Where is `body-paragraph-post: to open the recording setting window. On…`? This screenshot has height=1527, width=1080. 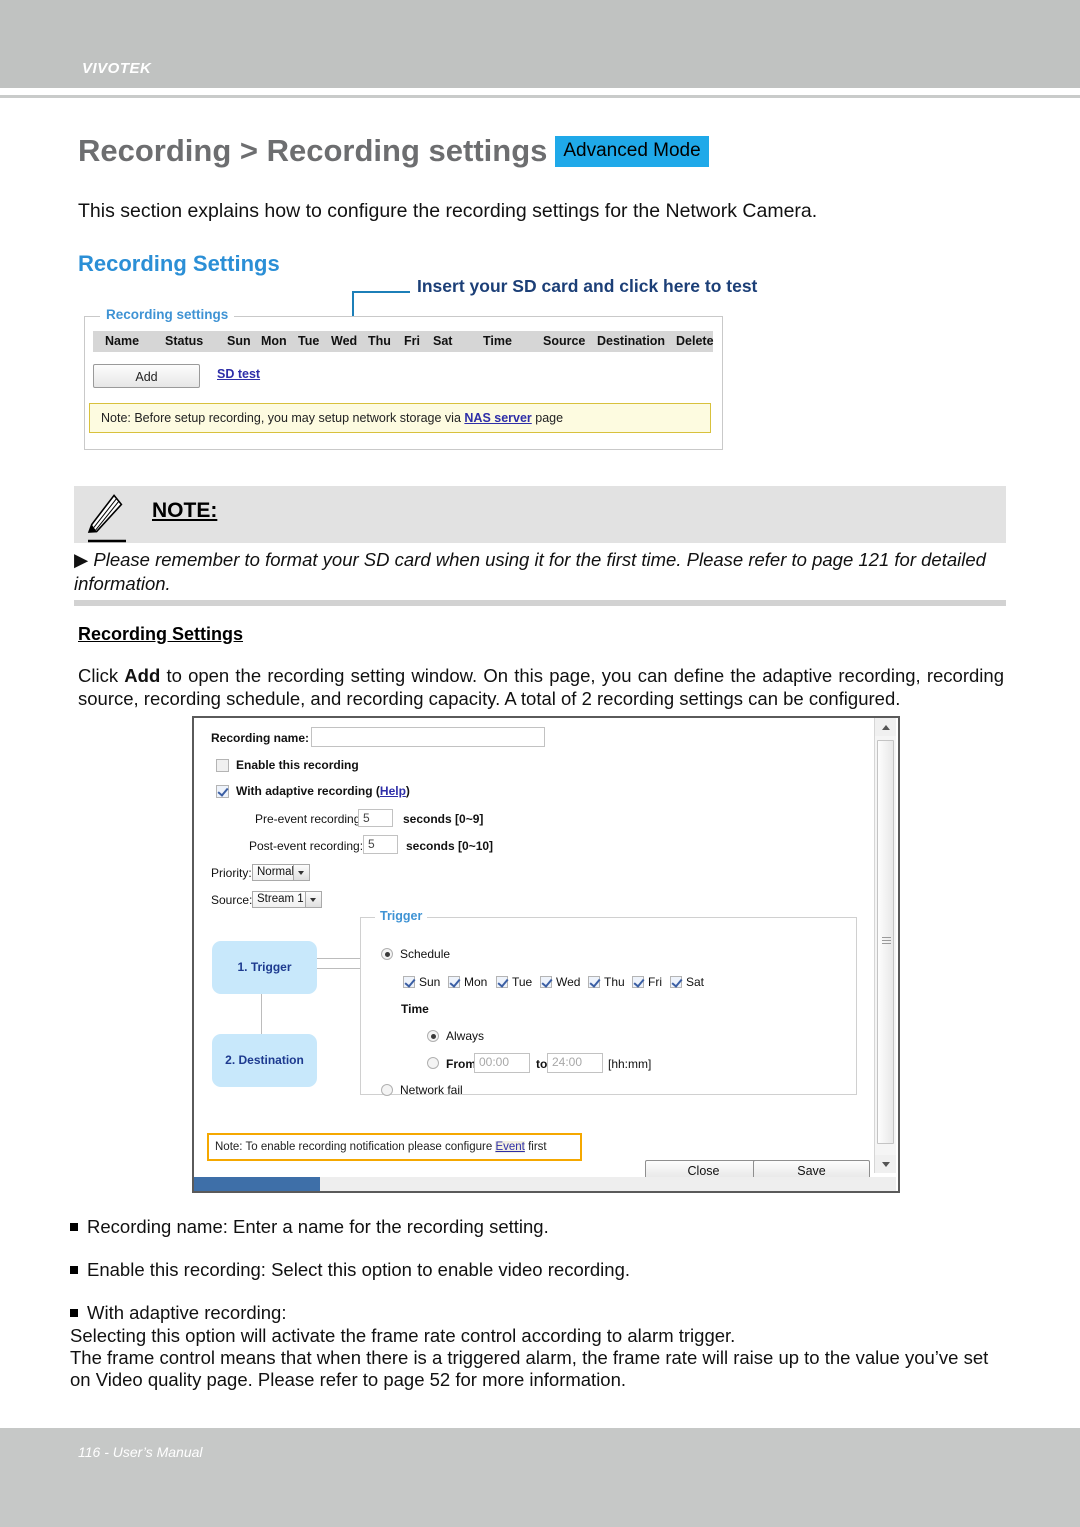
body-paragraph-post: to open the recording setting window. On… is located at coordinates (541, 687).